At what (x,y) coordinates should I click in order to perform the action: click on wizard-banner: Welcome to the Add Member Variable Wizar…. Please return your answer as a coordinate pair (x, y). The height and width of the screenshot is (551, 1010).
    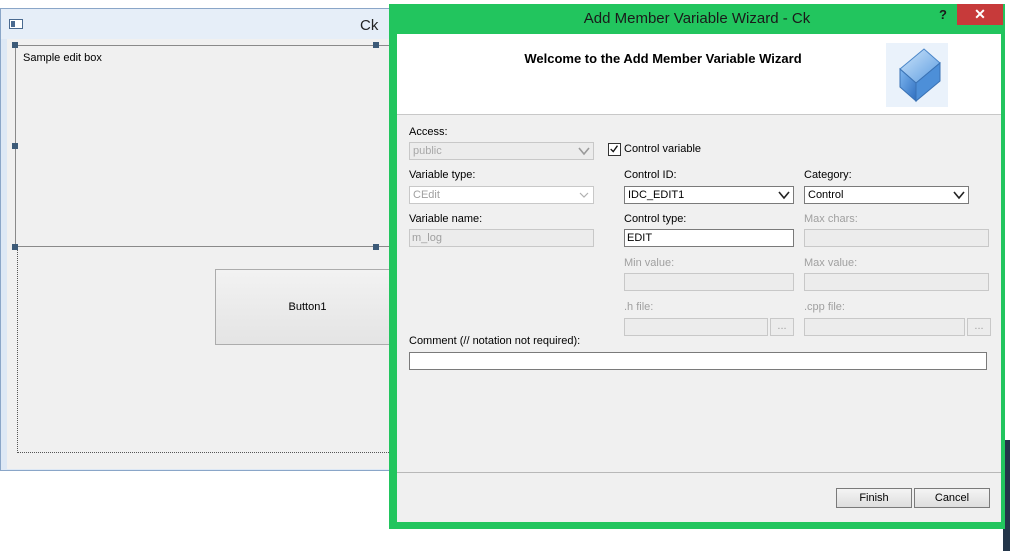
    Looking at the image, I should click on (699, 74).